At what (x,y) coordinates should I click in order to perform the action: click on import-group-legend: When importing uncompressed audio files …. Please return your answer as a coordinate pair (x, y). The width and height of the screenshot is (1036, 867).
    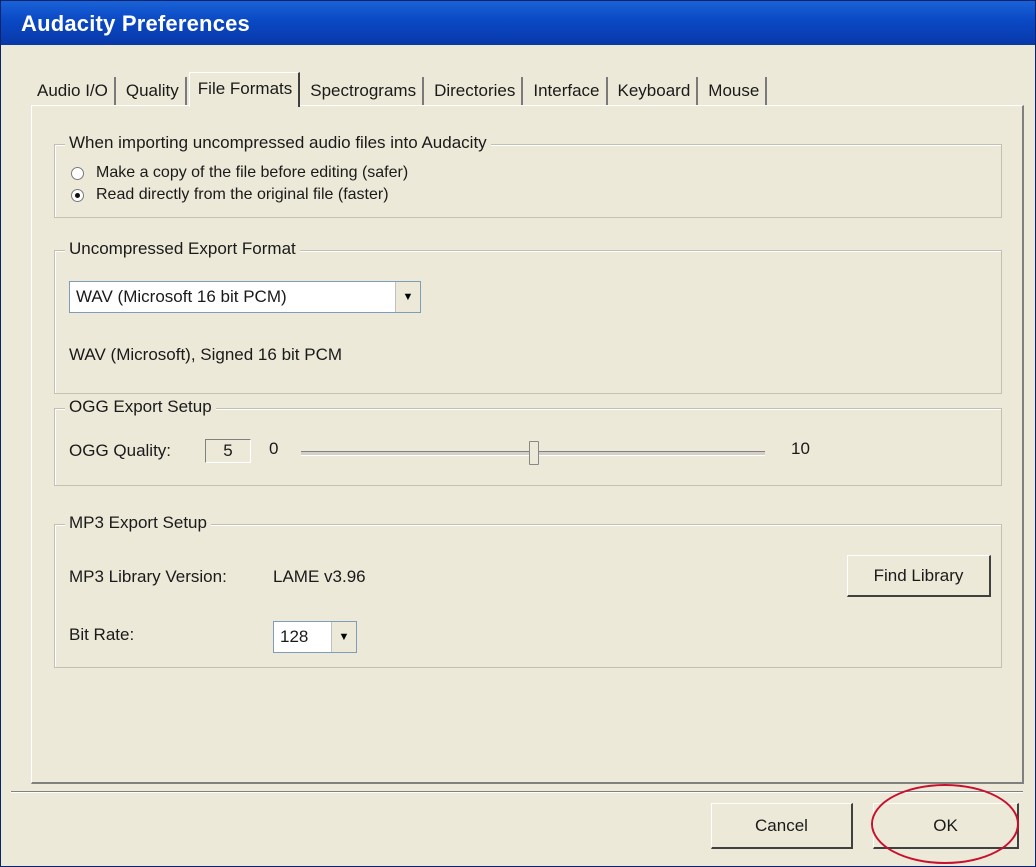
    Looking at the image, I should click on (278, 143).